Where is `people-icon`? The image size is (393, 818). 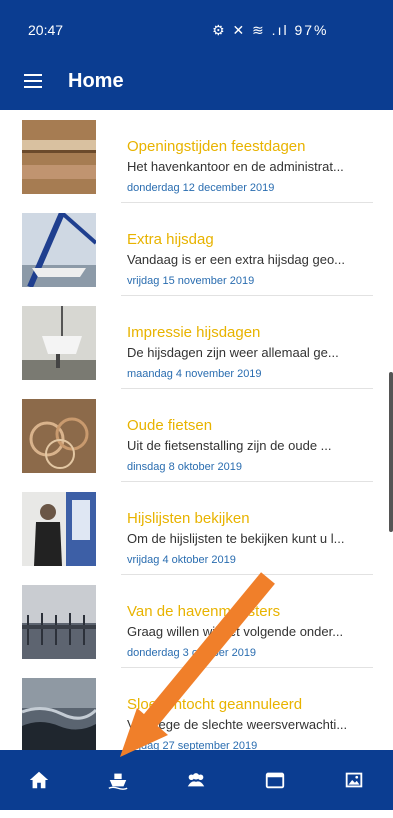
people-icon is located at coordinates (196, 780).